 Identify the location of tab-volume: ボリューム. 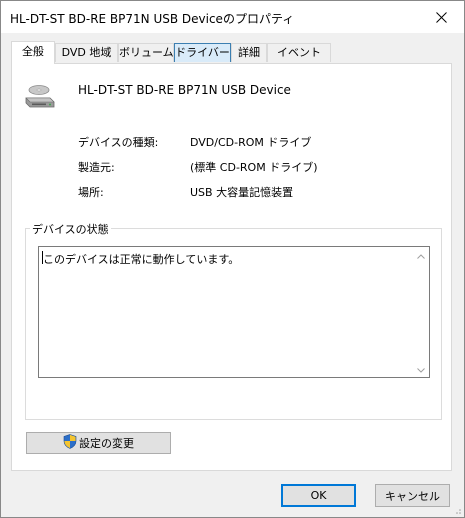
(146, 52).